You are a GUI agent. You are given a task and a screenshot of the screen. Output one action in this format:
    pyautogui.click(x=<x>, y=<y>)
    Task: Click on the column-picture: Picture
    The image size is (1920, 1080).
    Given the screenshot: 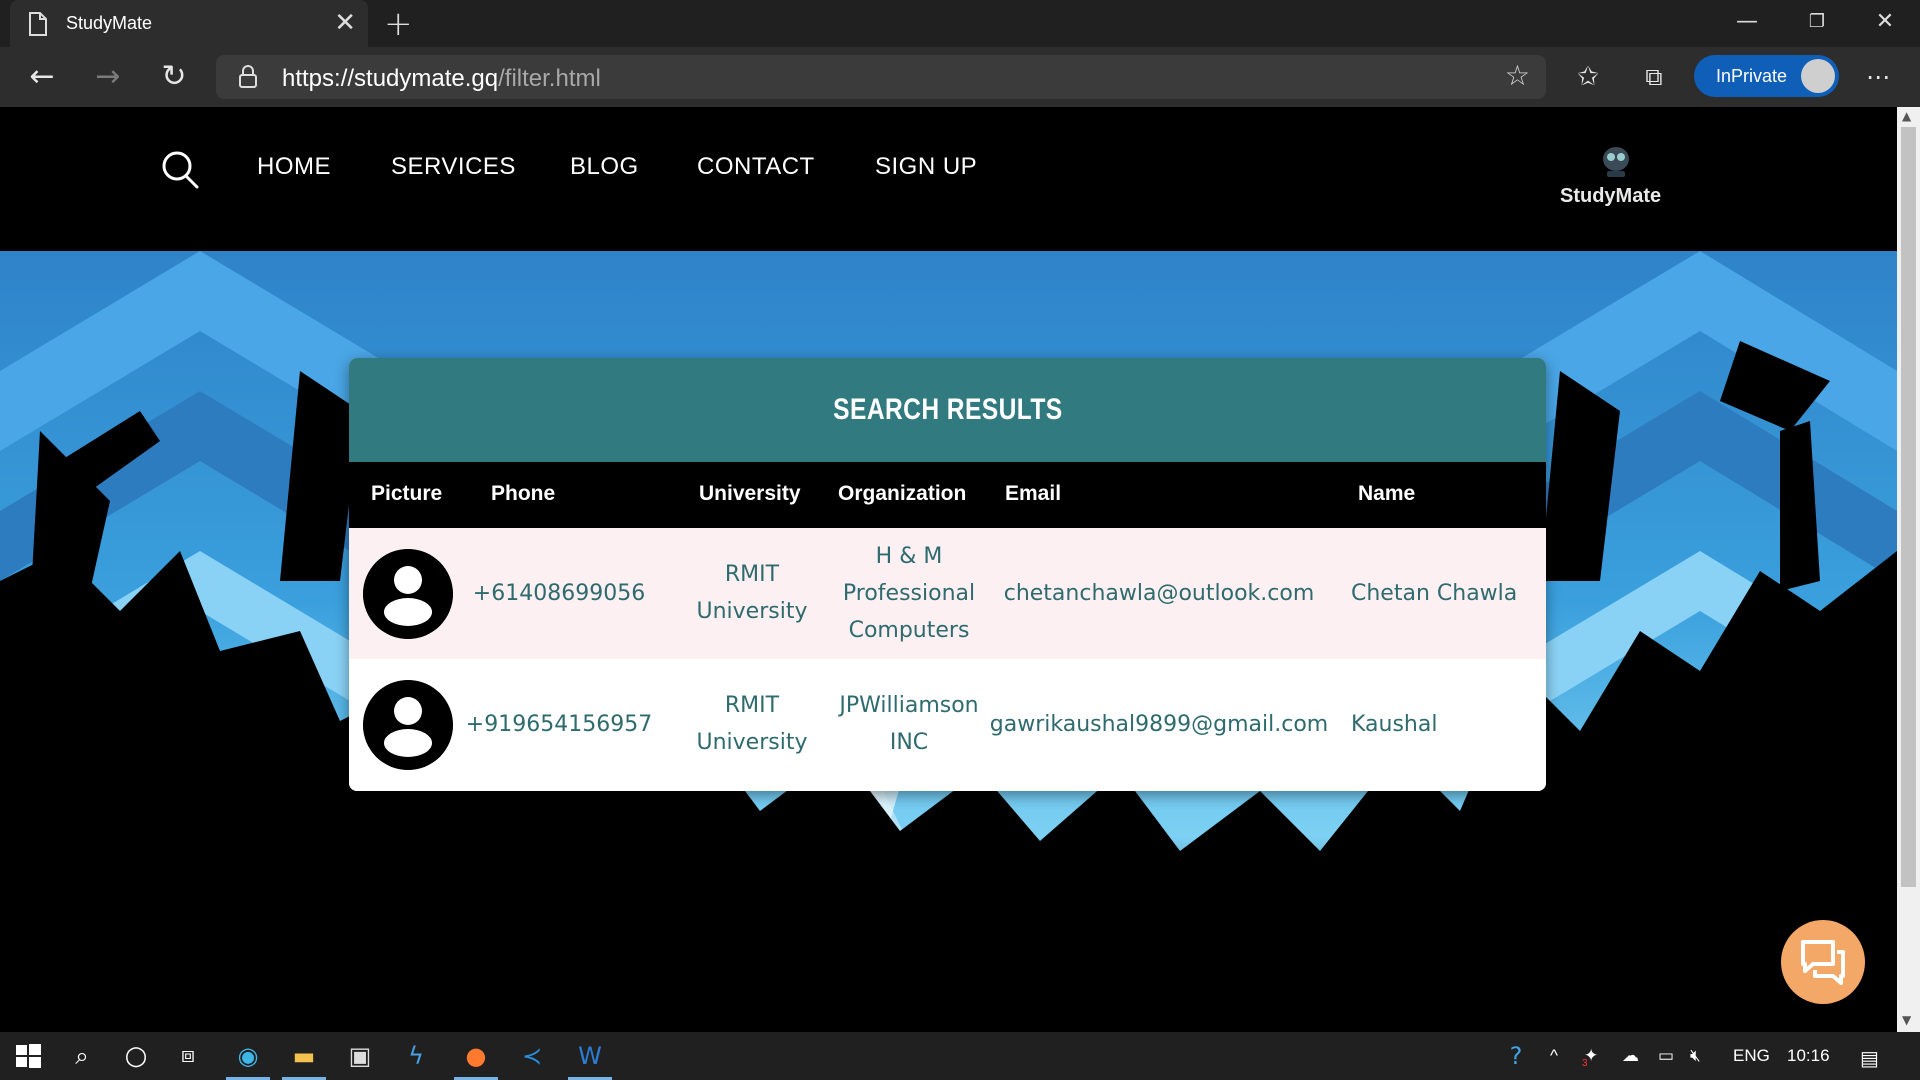 What is the action you would take?
    pyautogui.click(x=407, y=493)
    